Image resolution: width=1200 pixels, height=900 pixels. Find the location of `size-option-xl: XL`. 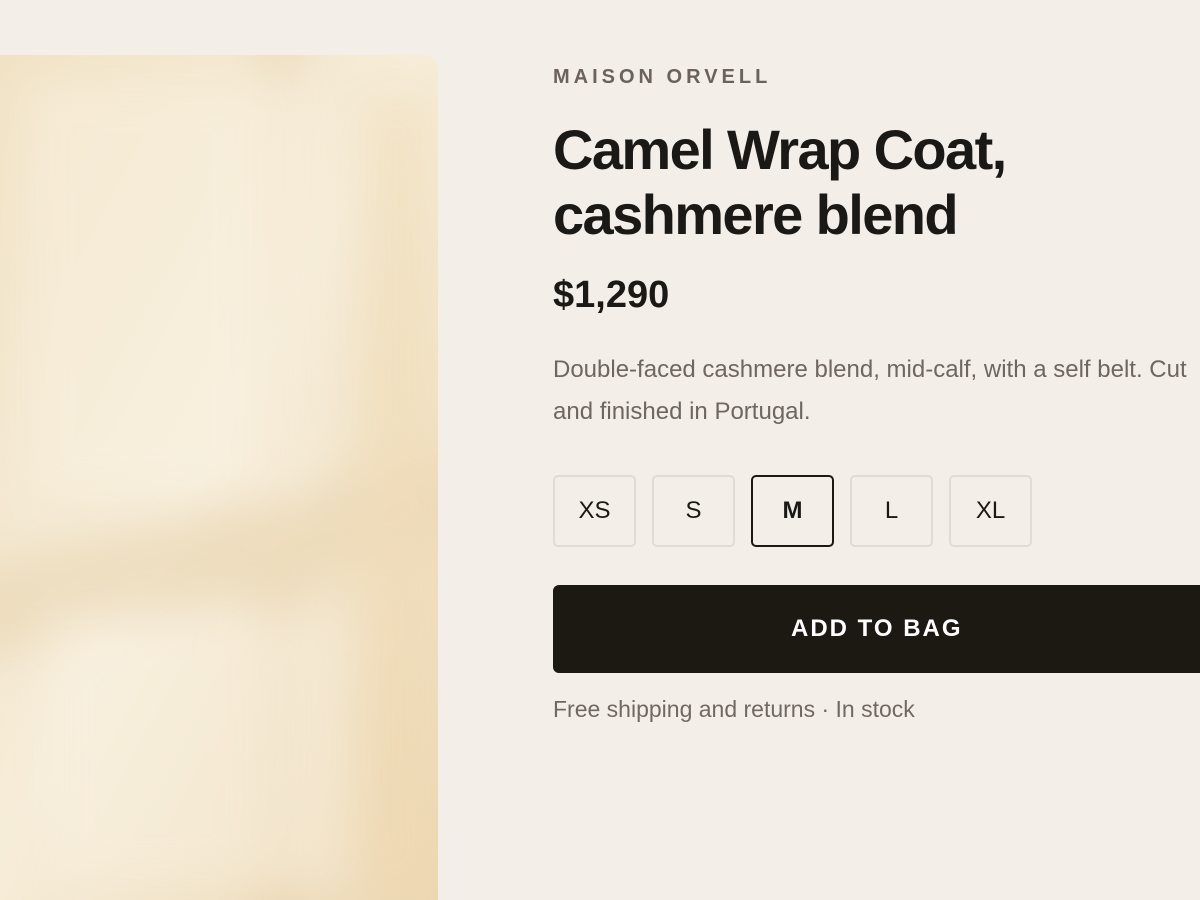

size-option-xl: XL is located at coordinates (990, 511).